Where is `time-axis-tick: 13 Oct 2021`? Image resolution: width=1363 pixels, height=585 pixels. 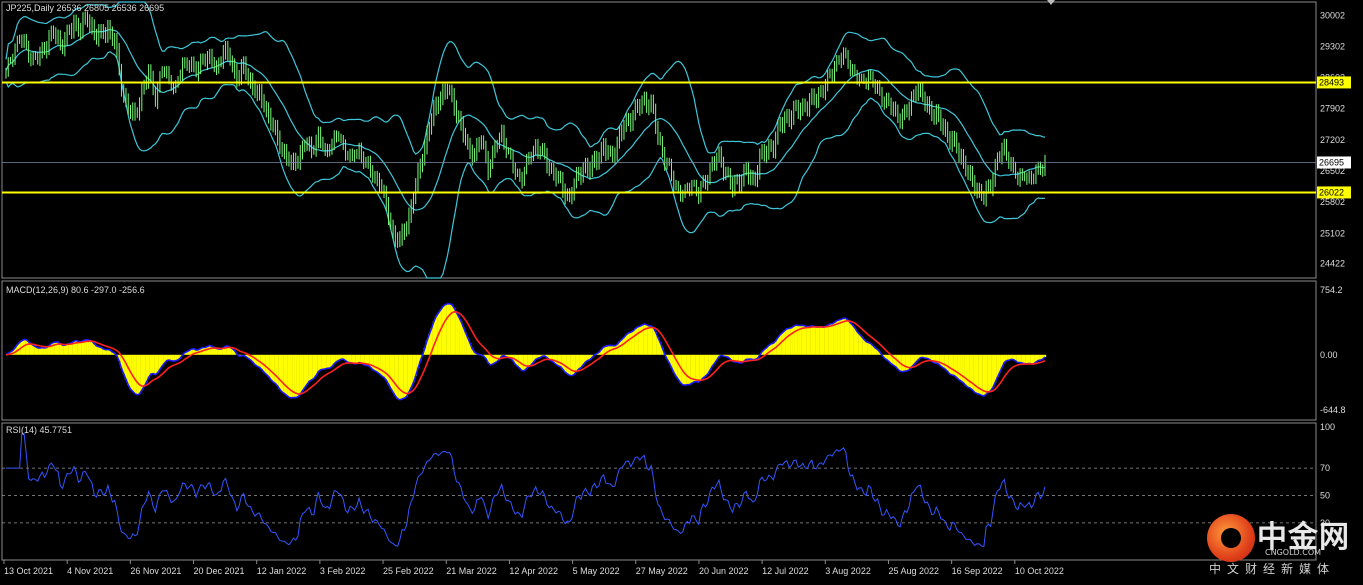
time-axis-tick: 13 Oct 2021 is located at coordinates (28, 571).